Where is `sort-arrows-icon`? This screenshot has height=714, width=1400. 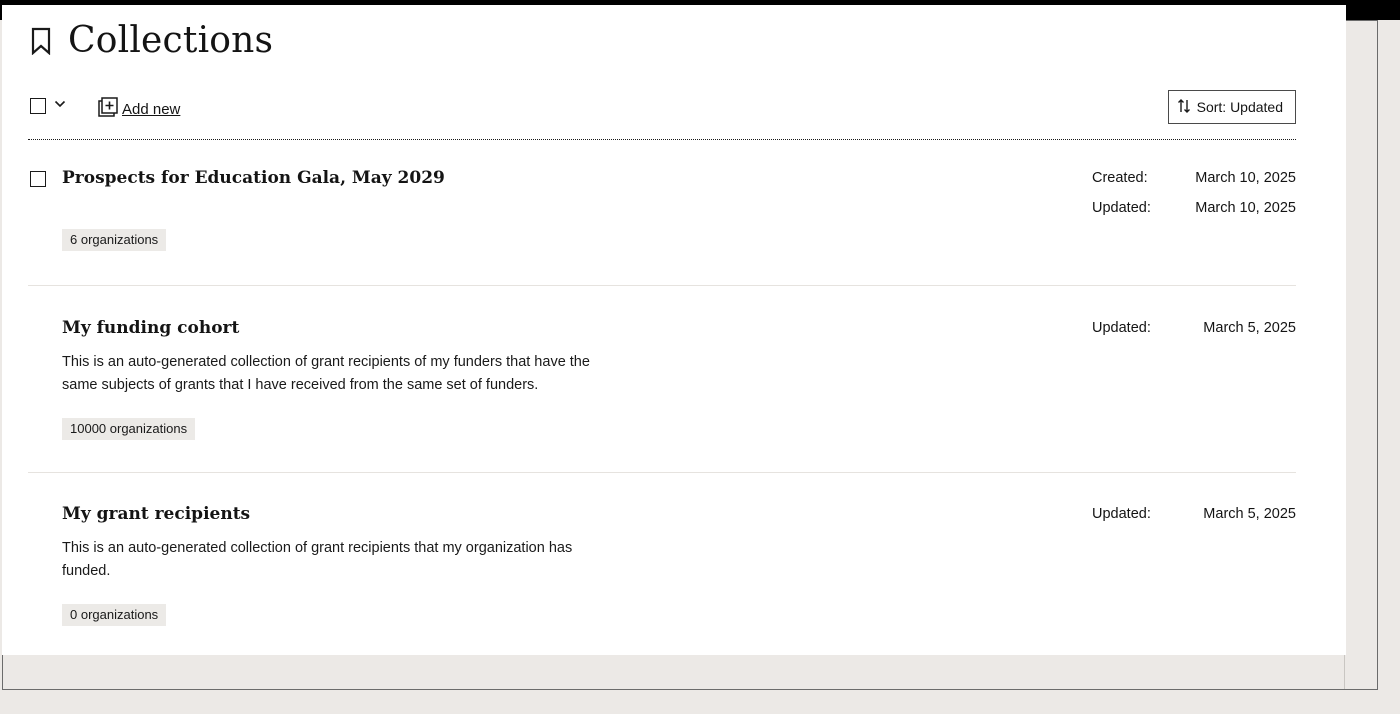 sort-arrows-icon is located at coordinates (1184, 107).